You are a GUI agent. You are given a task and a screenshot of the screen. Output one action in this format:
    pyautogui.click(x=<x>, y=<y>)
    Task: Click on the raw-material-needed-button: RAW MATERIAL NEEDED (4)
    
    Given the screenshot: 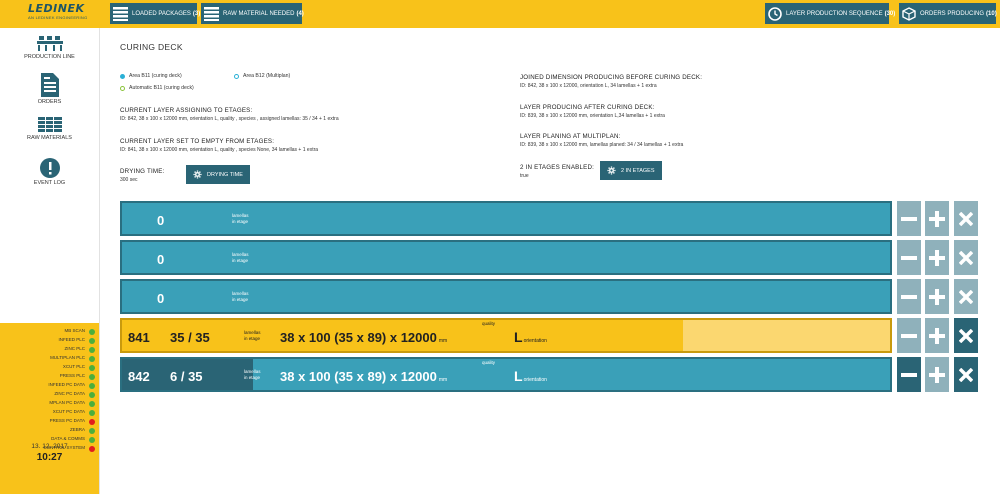 What is the action you would take?
    pyautogui.click(x=252, y=13)
    